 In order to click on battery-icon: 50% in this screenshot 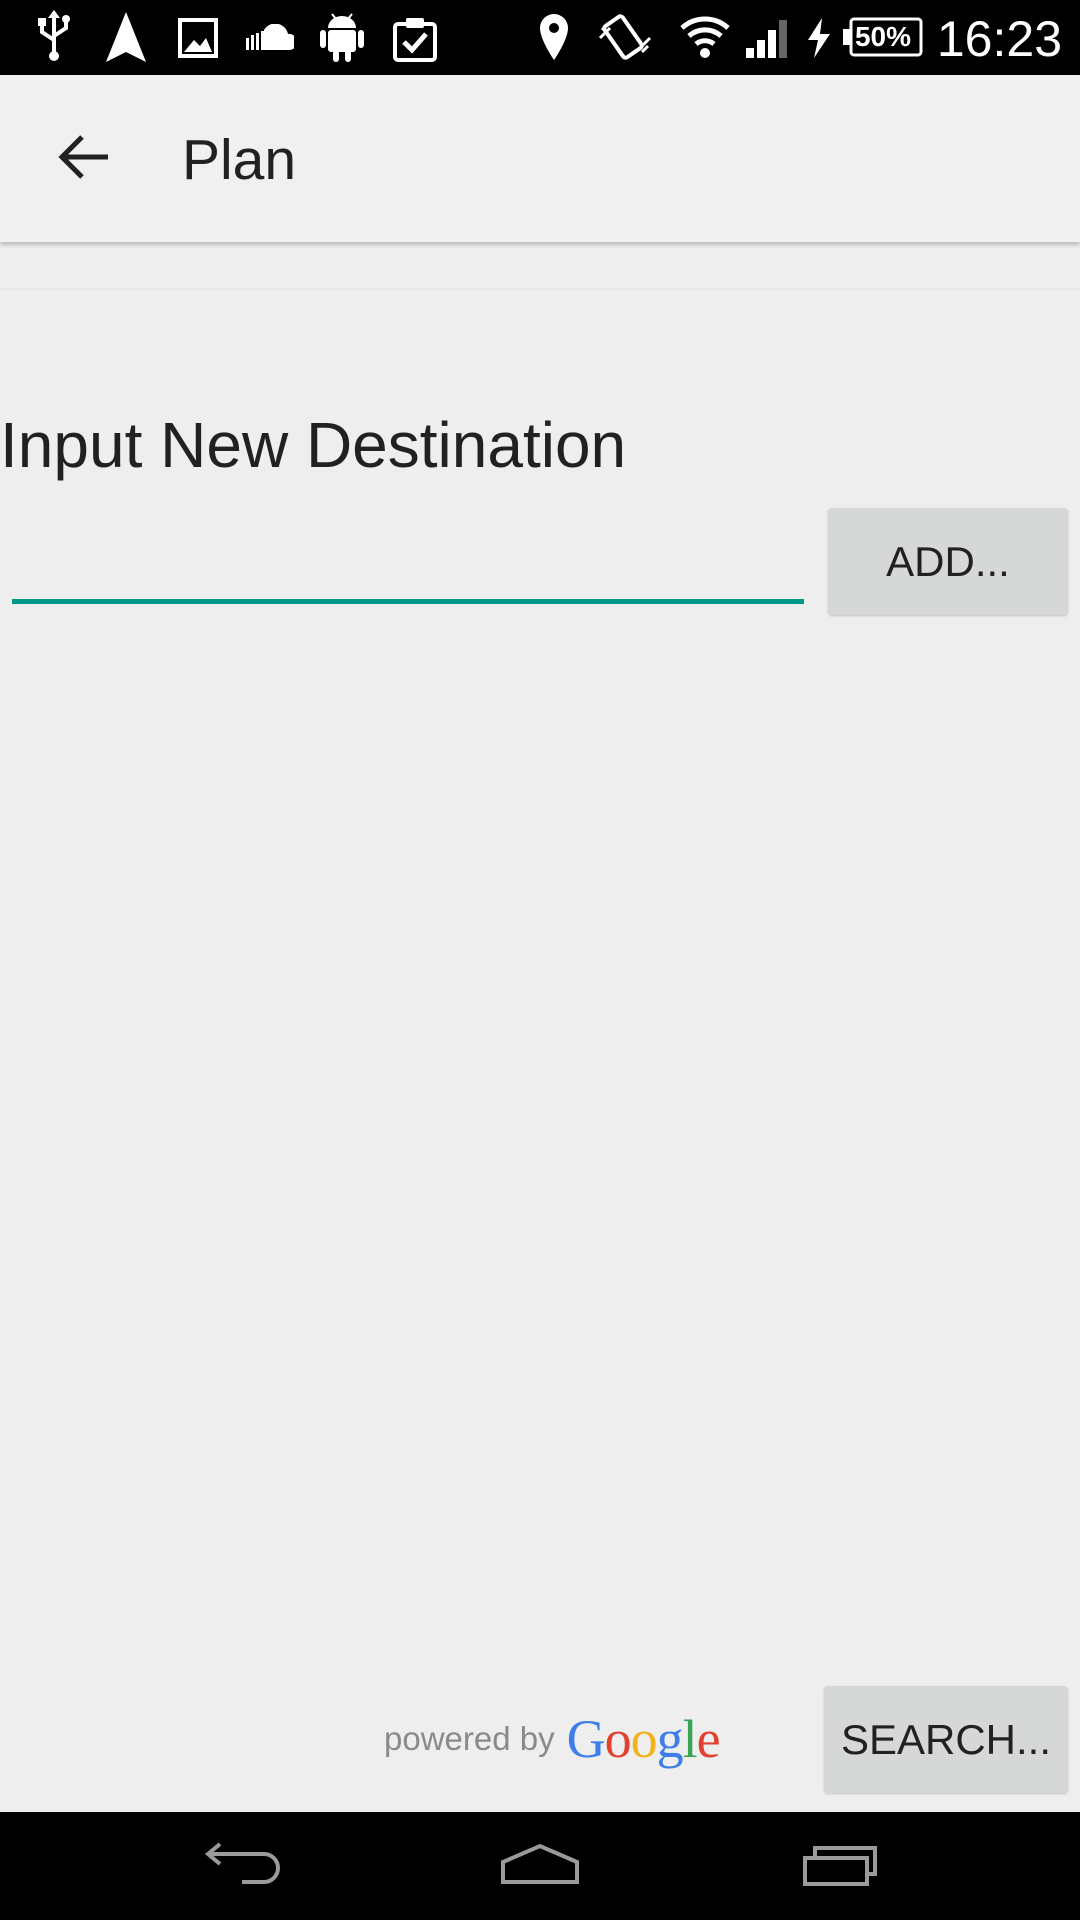, I will do `click(883, 37)`.